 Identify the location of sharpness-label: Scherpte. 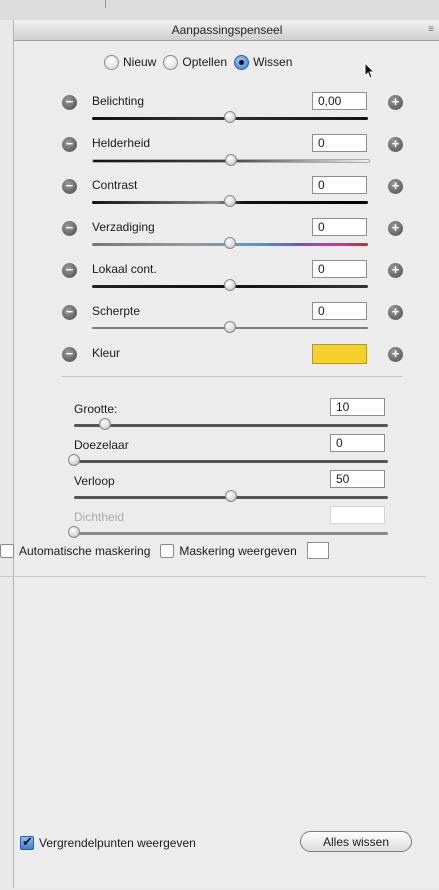
(116, 311).